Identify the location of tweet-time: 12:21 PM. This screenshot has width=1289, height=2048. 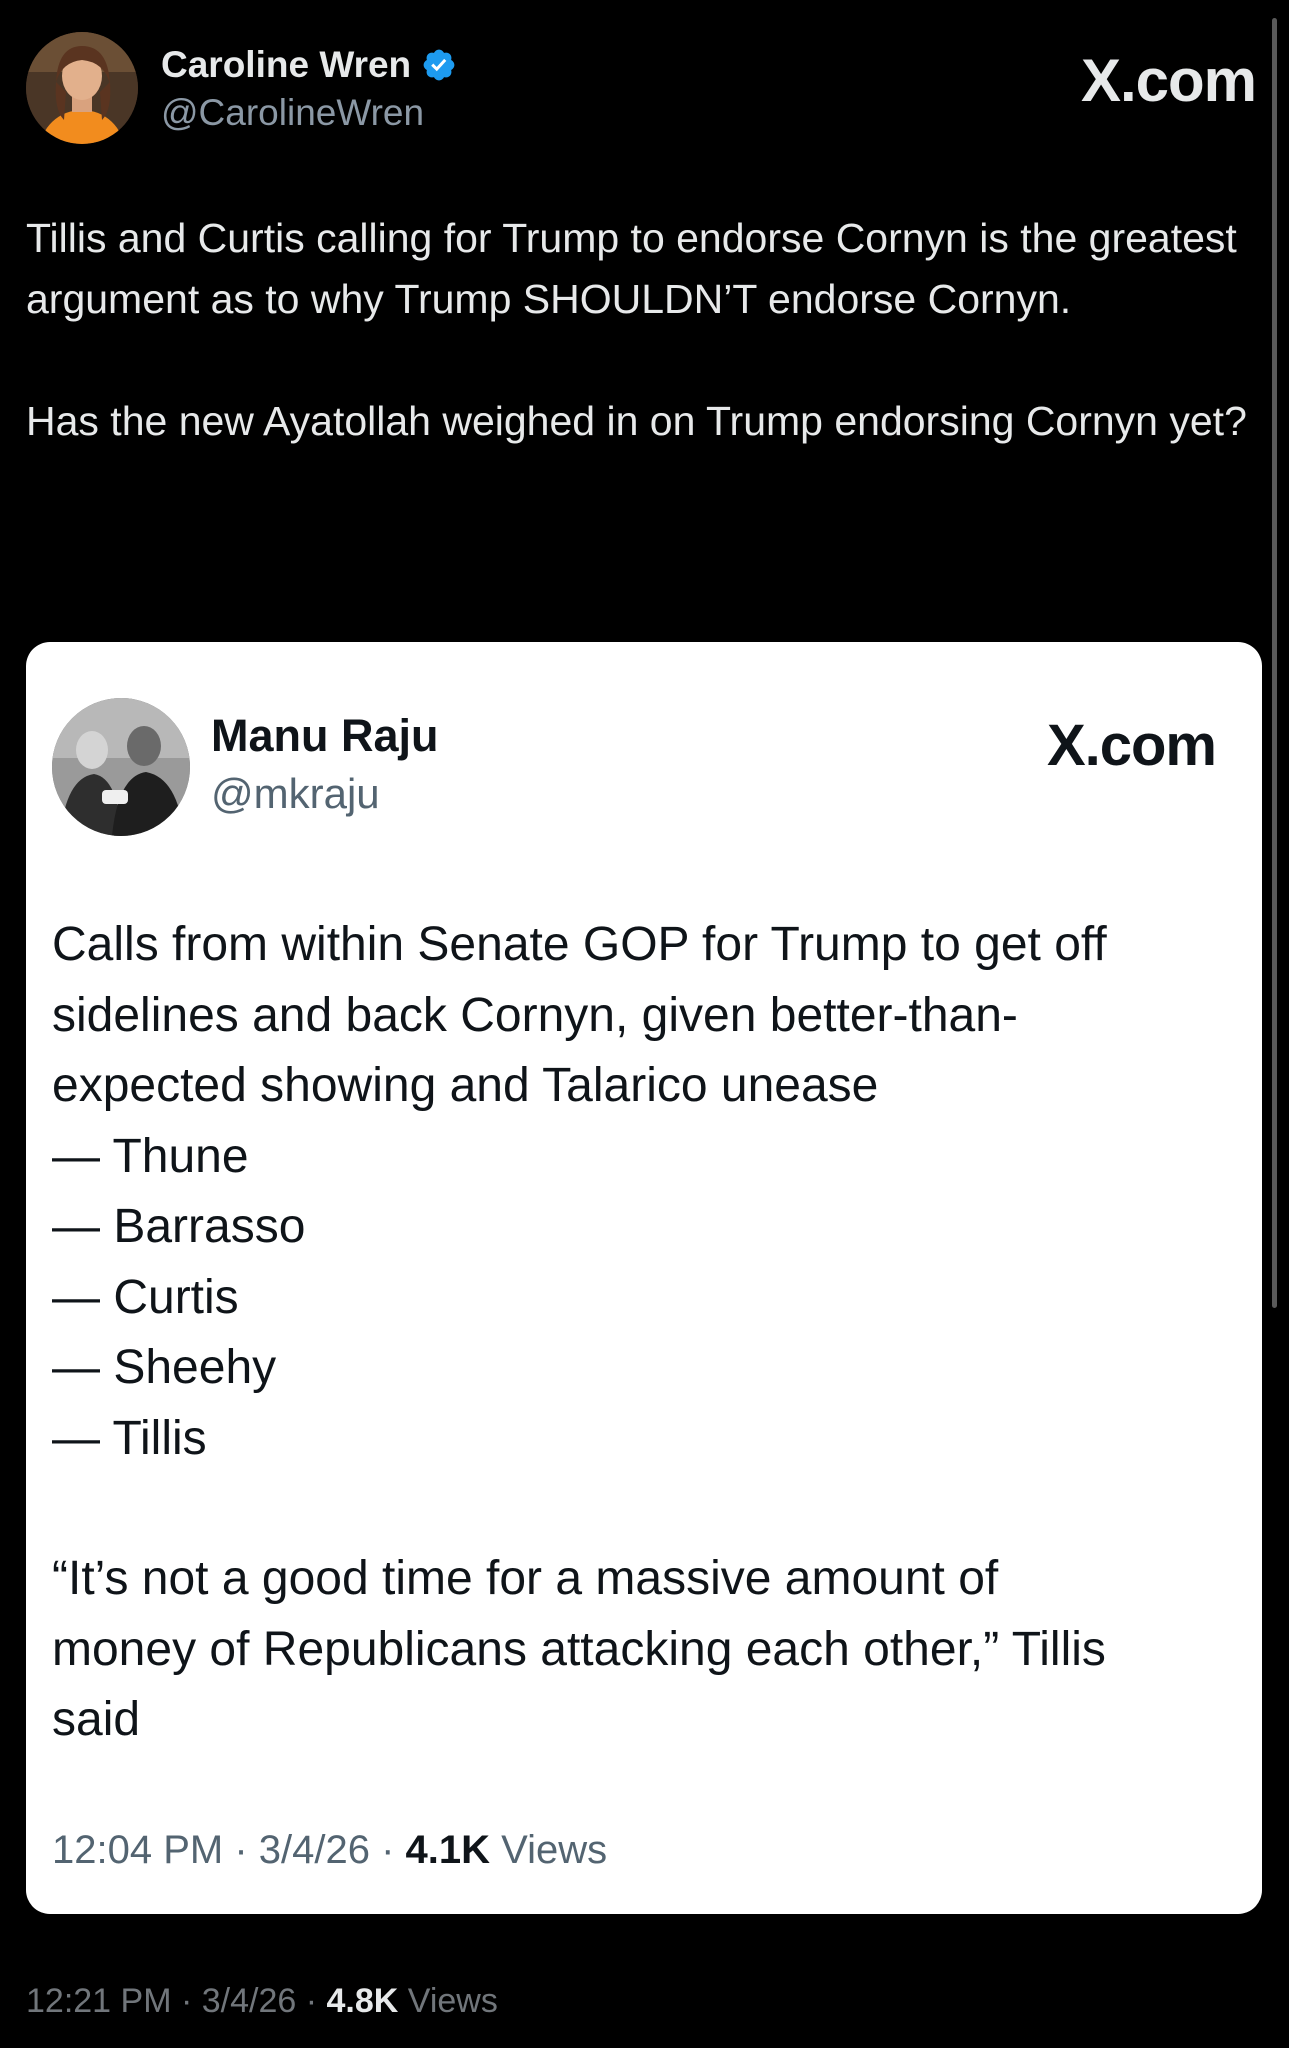
(99, 2001).